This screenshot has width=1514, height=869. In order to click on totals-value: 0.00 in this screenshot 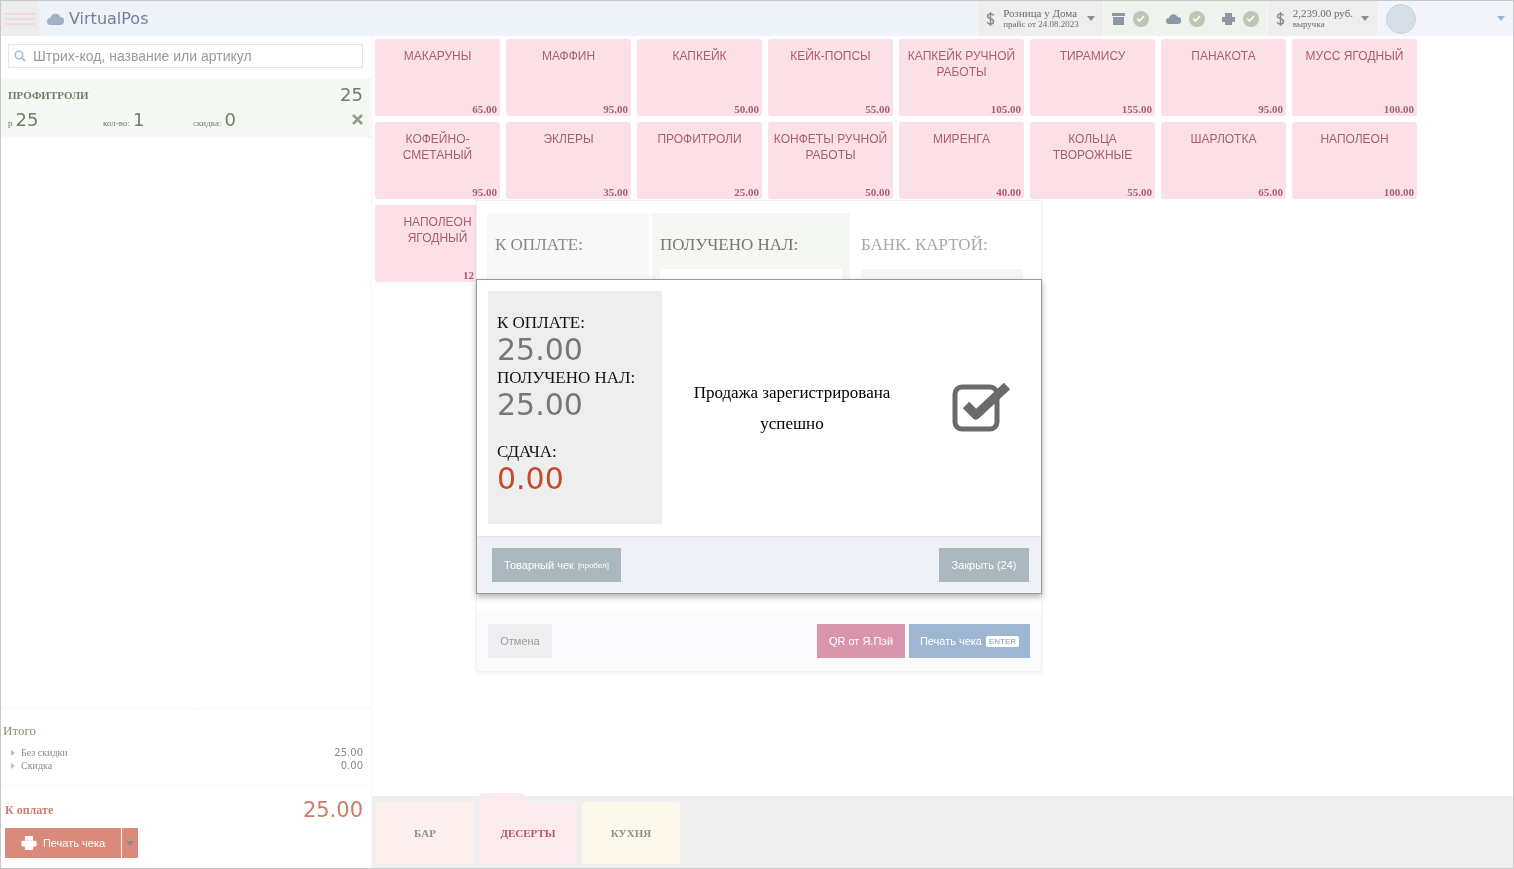, I will do `click(351, 765)`.